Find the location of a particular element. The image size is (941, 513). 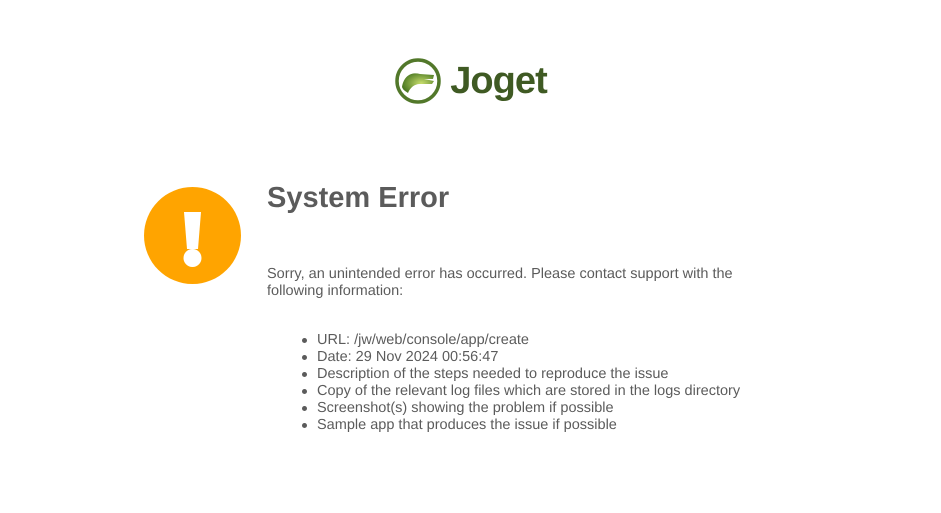

error-title: System Error is located at coordinates (358, 198).